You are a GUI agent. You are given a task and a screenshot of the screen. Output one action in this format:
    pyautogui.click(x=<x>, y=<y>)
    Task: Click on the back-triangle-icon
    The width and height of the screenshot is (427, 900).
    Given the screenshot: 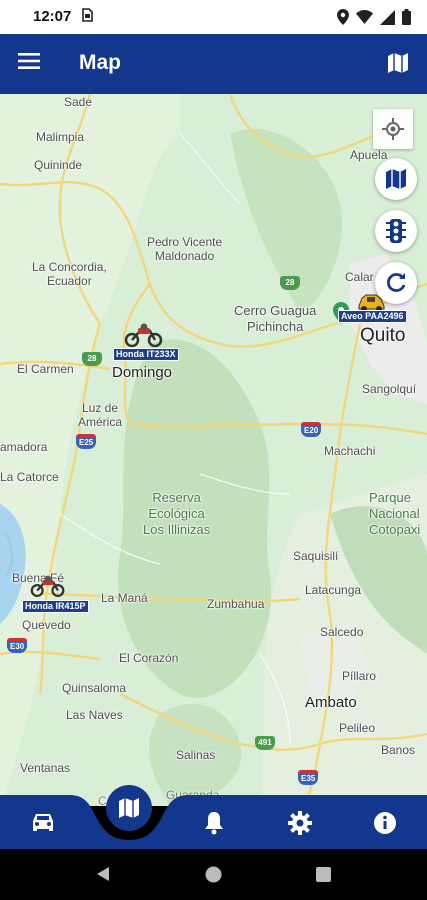 What is the action you would take?
    pyautogui.click(x=103, y=874)
    